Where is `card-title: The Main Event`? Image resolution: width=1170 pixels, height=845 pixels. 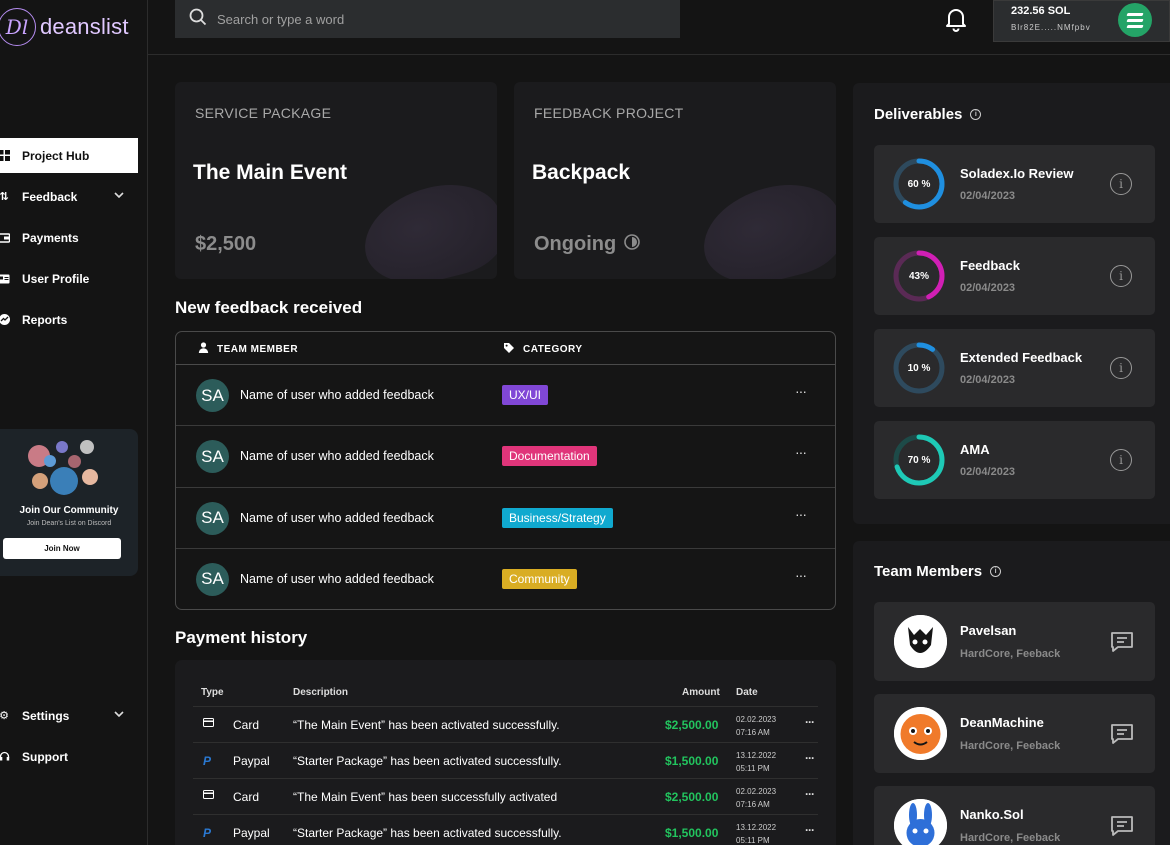 card-title: The Main Event is located at coordinates (270, 172).